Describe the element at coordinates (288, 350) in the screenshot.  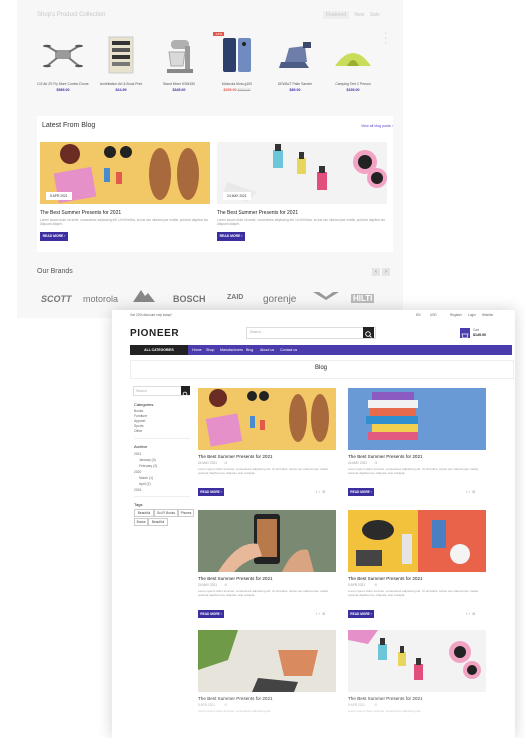
I see `nav-contact: Contact us` at that location.